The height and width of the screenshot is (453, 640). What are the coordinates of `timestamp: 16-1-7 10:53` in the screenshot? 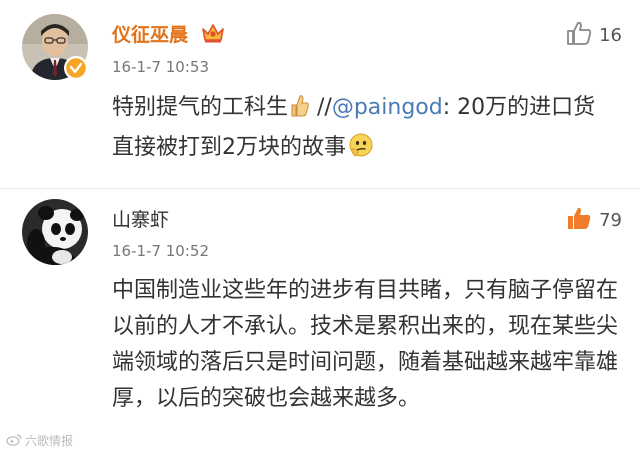 It's located at (160, 67).